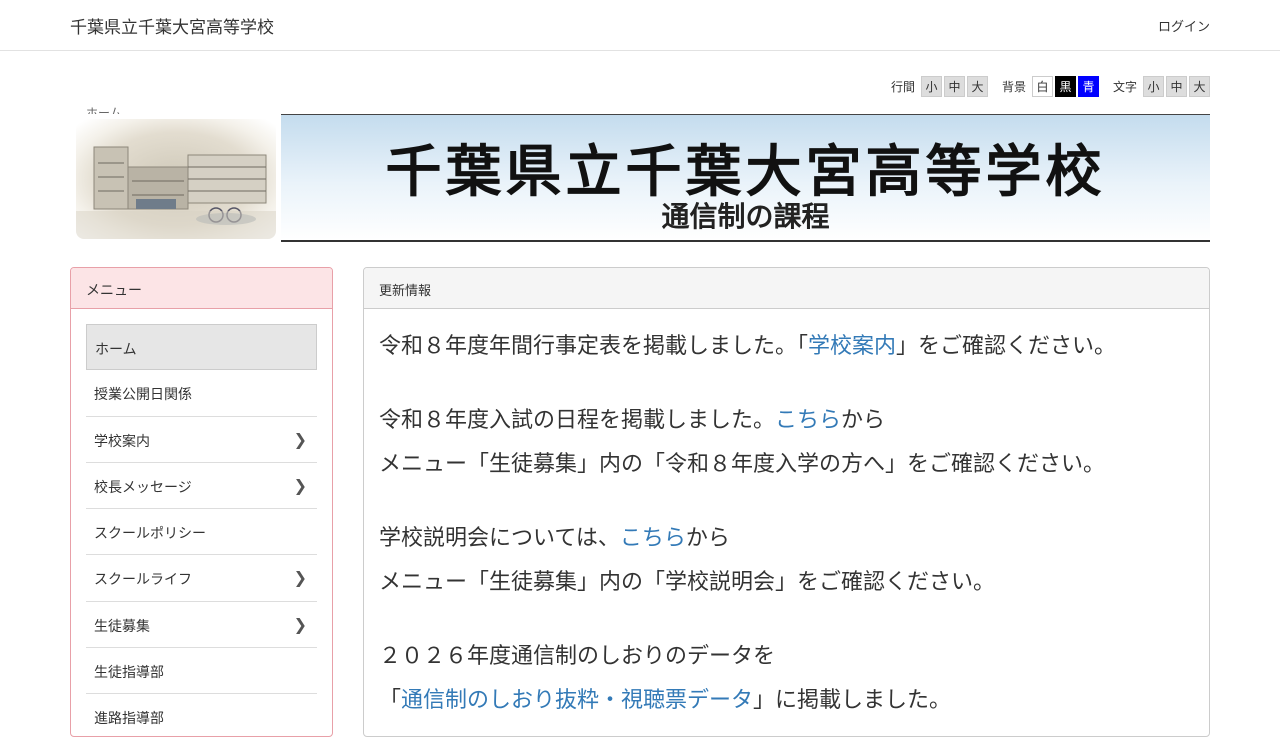  What do you see at coordinates (1065, 86) in the screenshot?
I see `background-black-button: 黒` at bounding box center [1065, 86].